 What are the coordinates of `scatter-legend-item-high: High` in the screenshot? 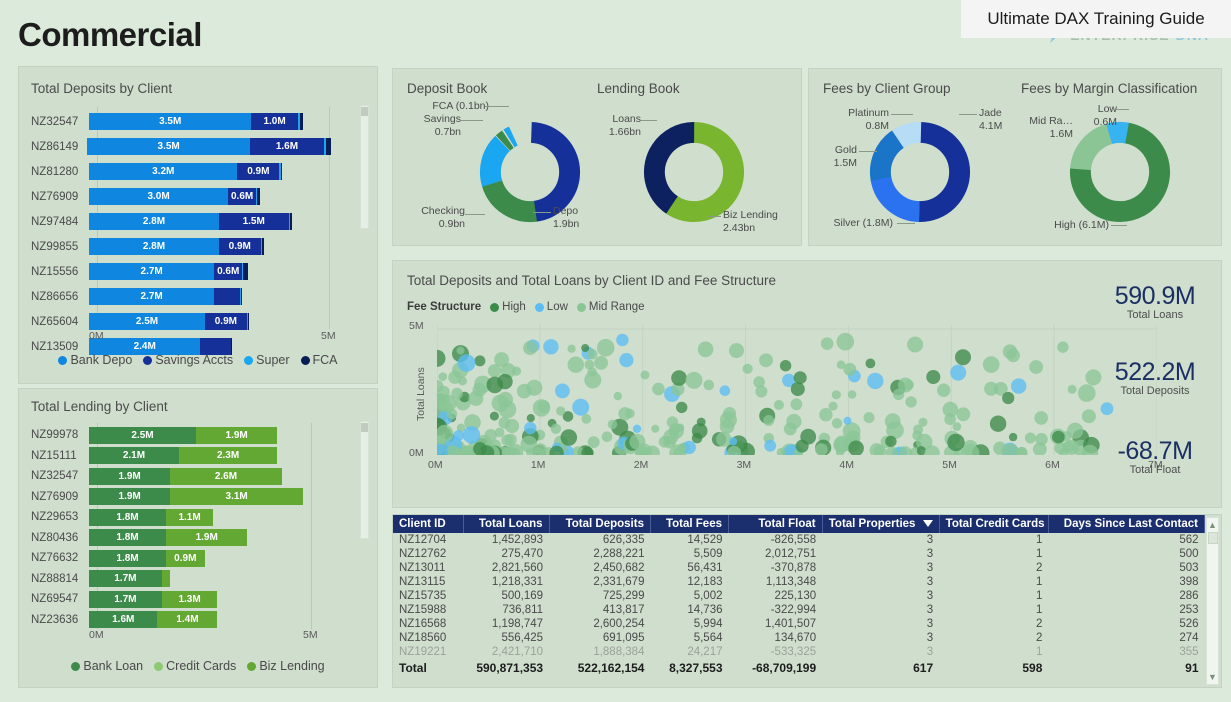 It's located at (508, 307).